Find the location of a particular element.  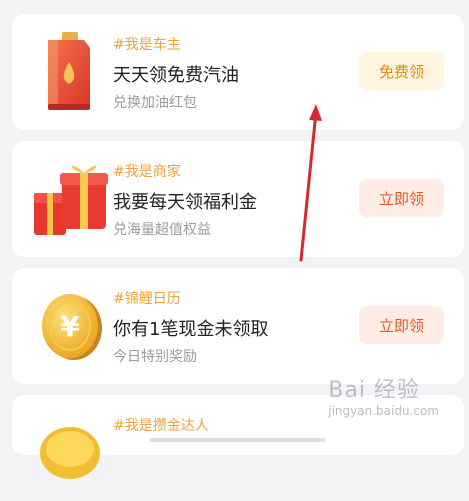

gift-box-icon is located at coordinates (70, 199).